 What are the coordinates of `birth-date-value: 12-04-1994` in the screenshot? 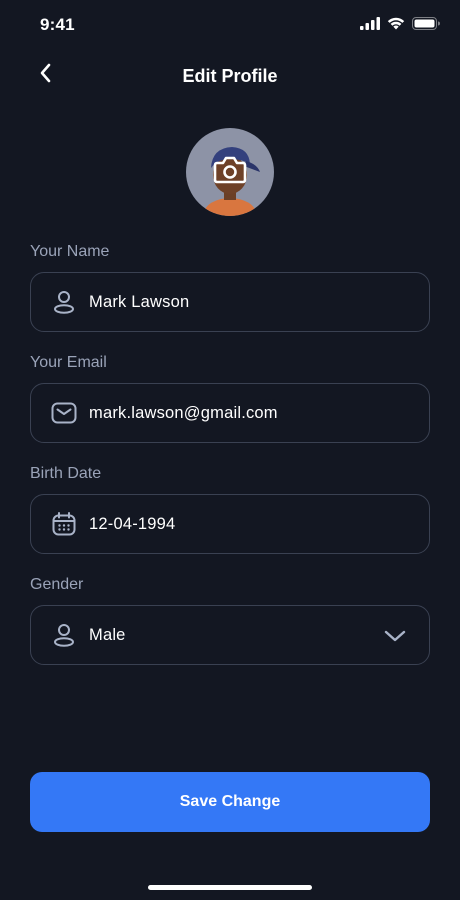 It's located at (132, 523).